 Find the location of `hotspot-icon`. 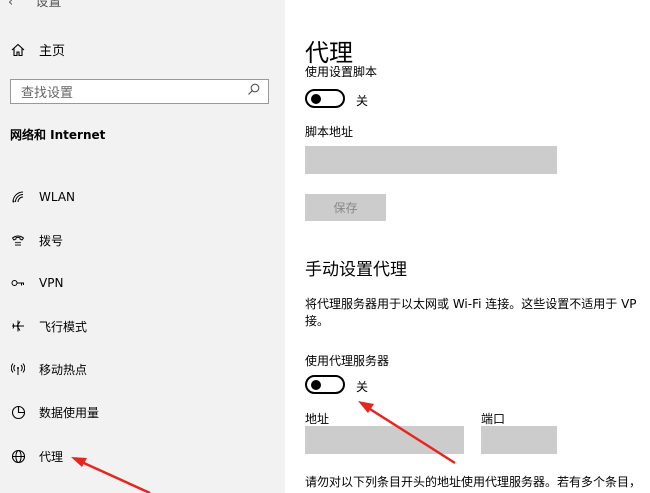

hotspot-icon is located at coordinates (18, 369).